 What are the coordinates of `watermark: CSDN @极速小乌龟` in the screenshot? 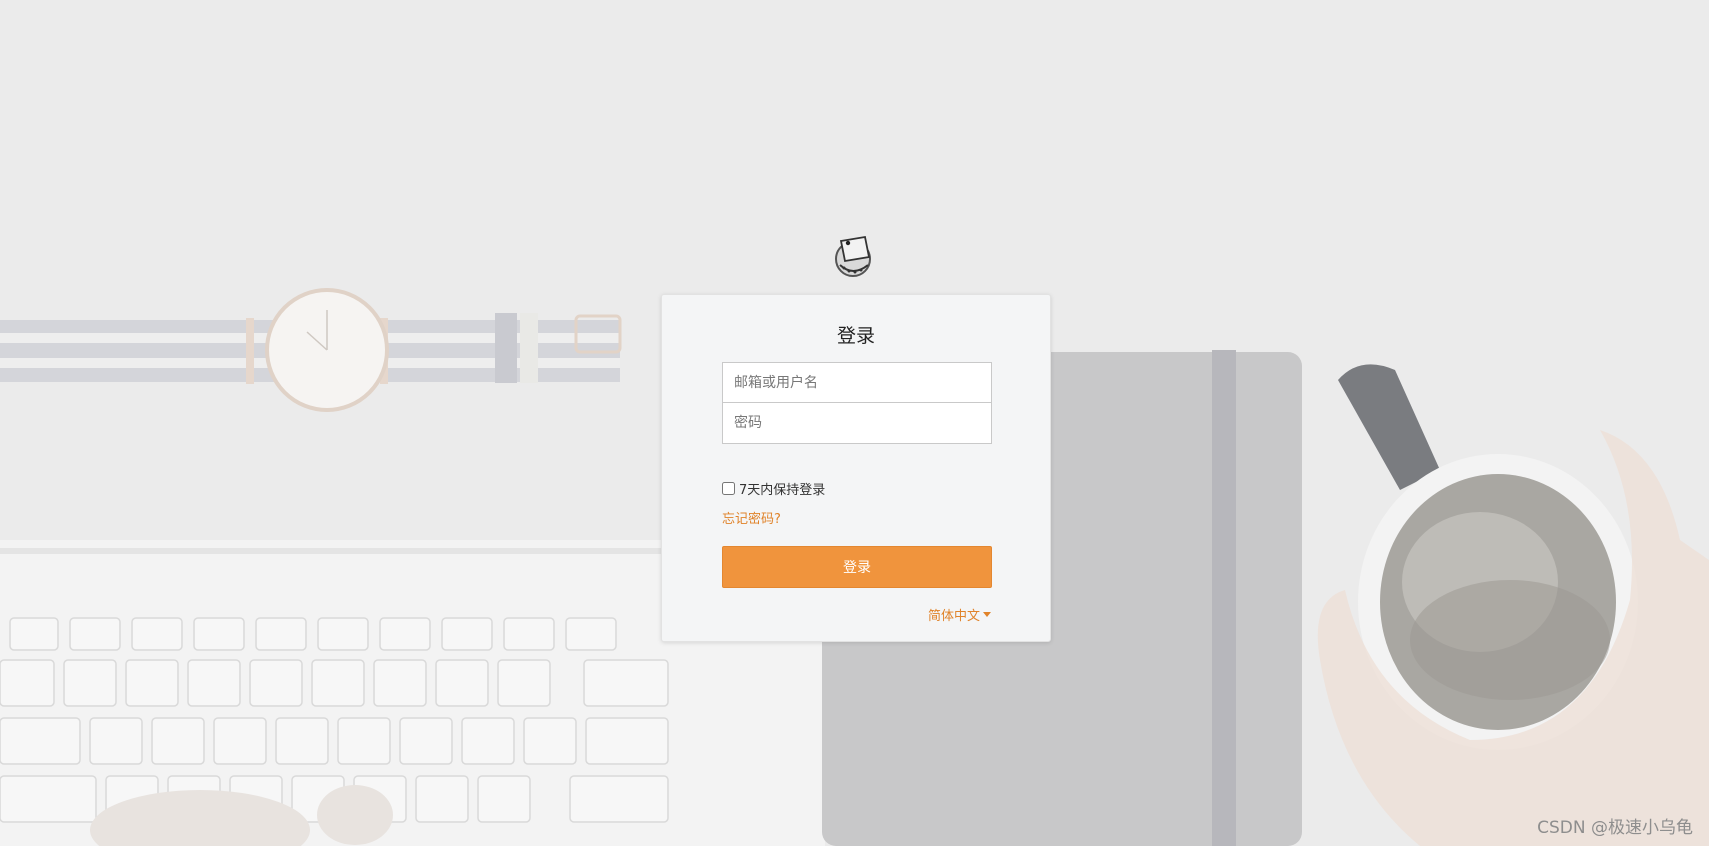 It's located at (1615, 828).